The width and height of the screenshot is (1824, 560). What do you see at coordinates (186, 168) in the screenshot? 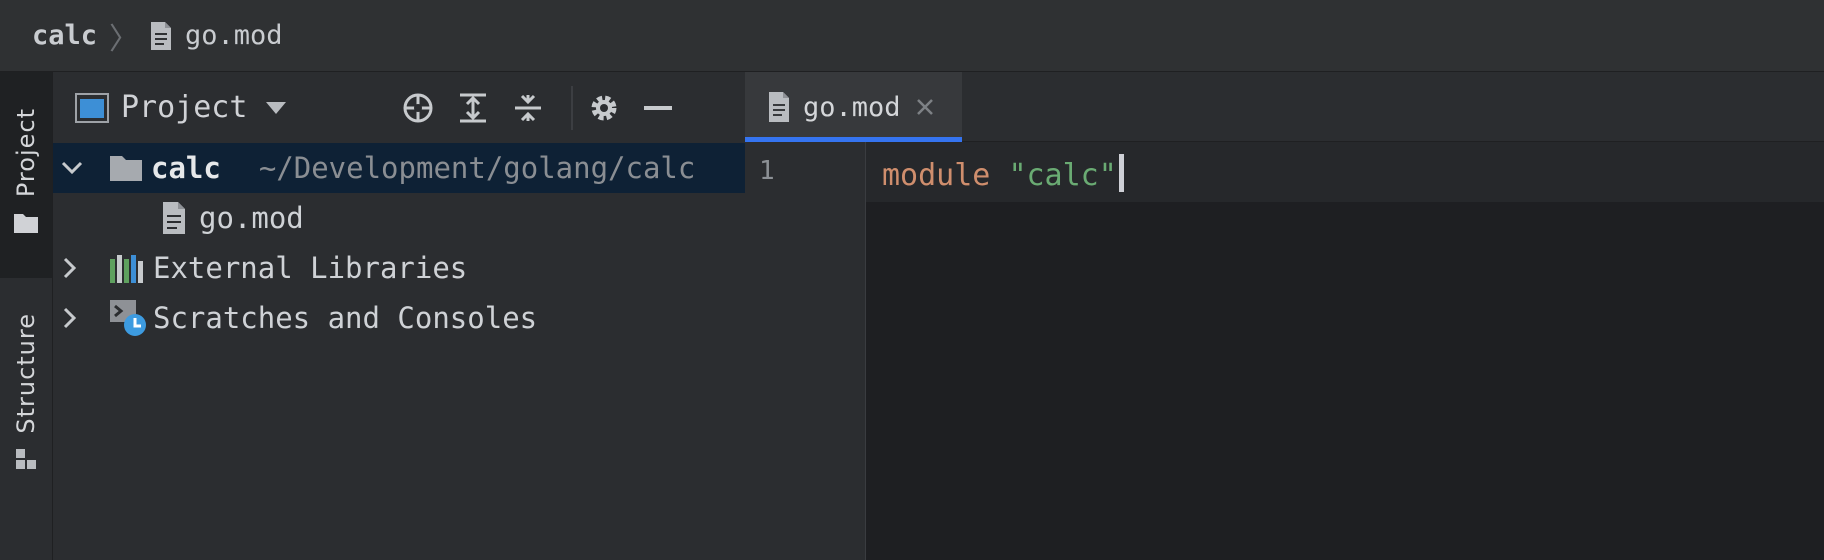
I see `tree-label-calc: calc` at bounding box center [186, 168].